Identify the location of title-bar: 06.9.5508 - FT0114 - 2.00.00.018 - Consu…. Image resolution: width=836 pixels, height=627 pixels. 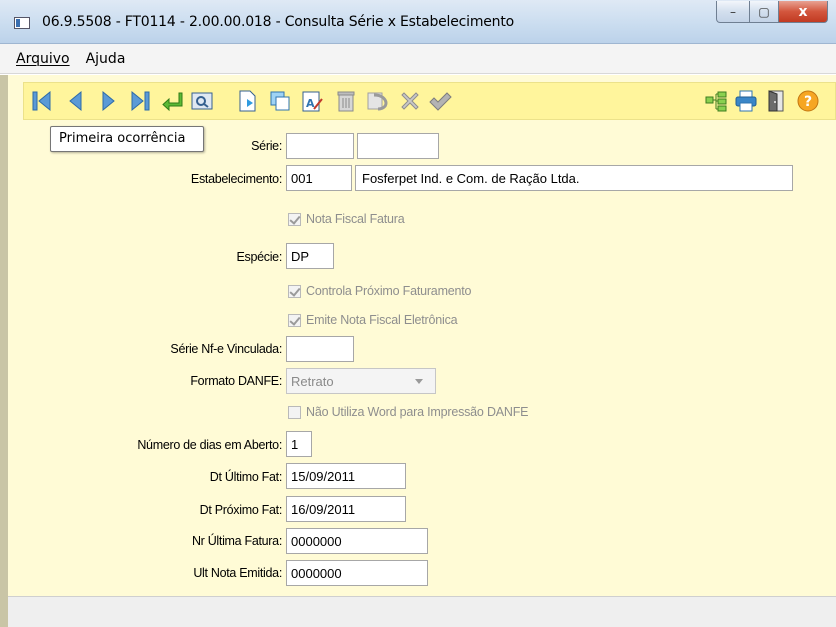
(418, 22).